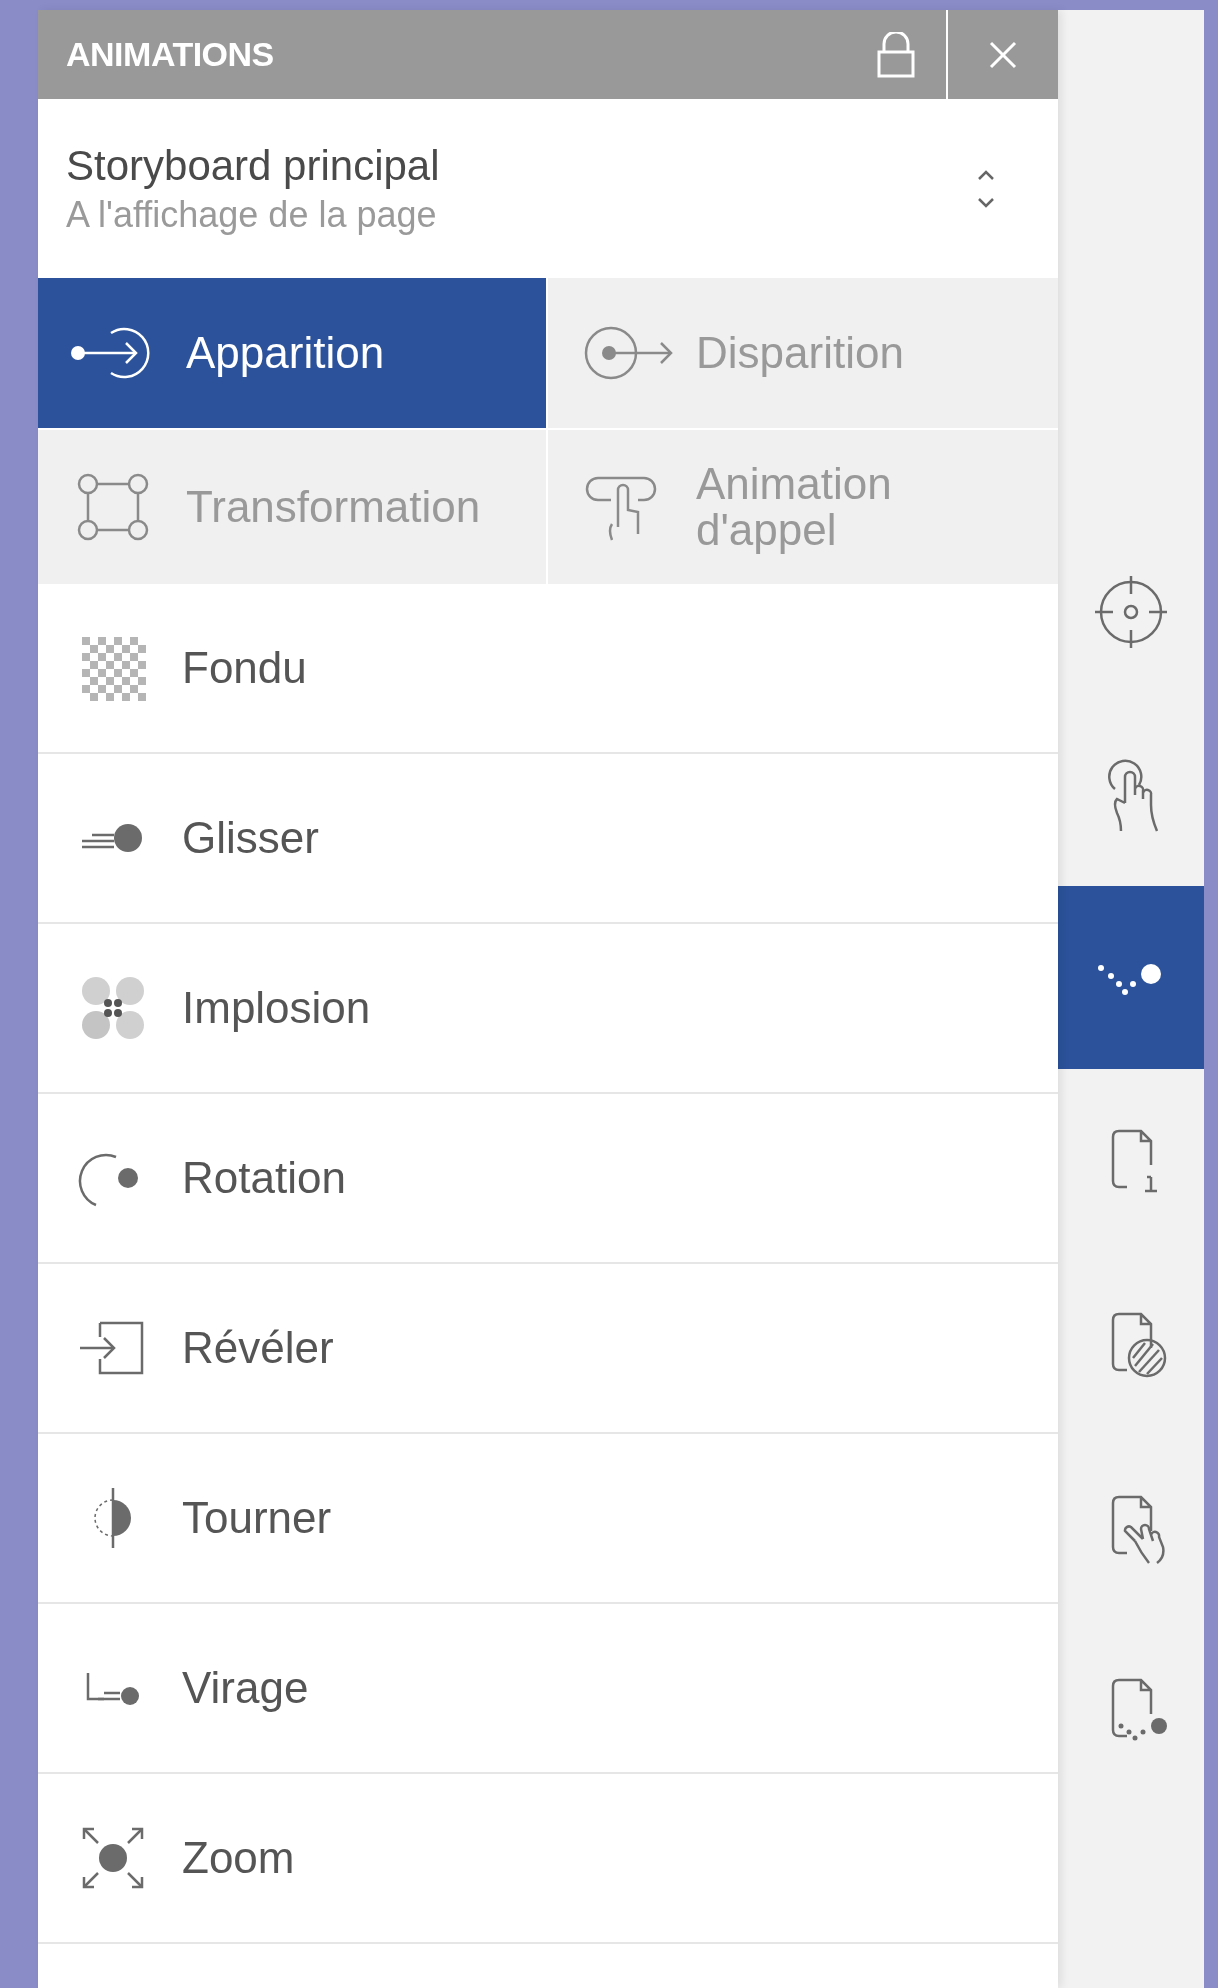 The image size is (1218, 1988). I want to click on effect-list-item: Fondu, so click(548, 669).